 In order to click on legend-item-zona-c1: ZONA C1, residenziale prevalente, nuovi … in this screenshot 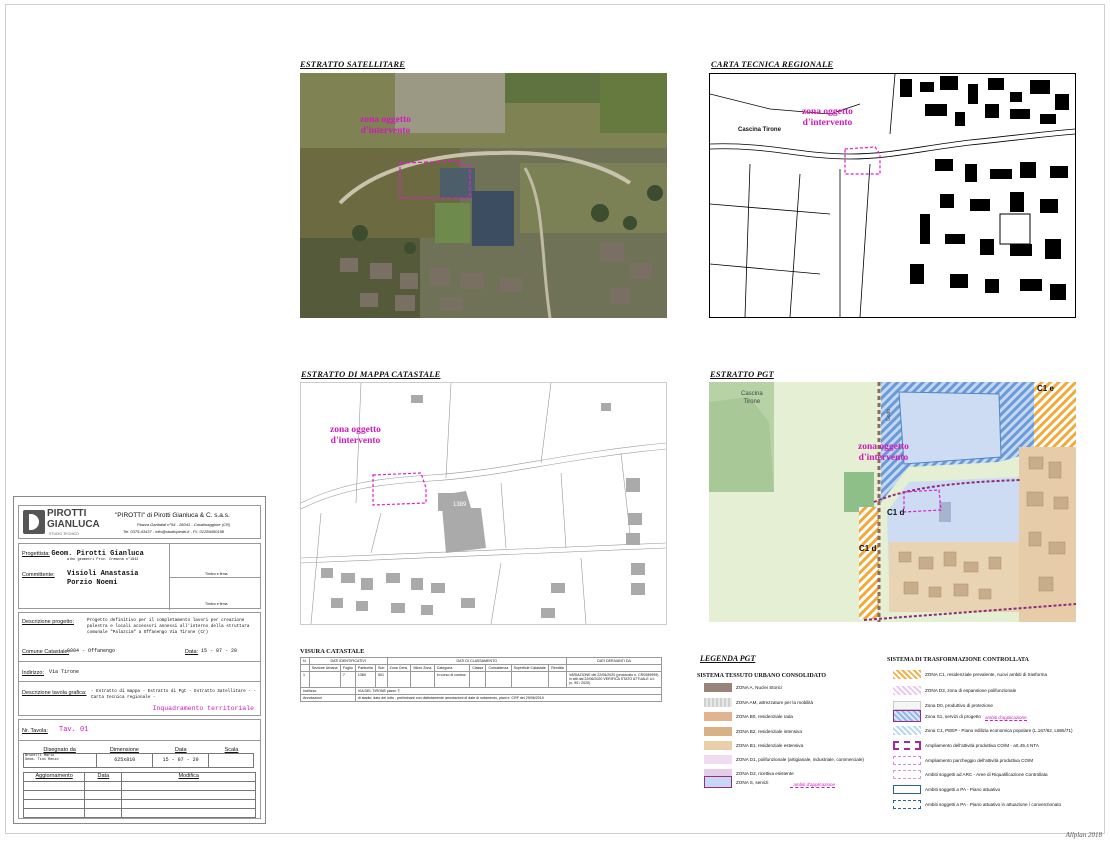, I will do `click(970, 674)`.